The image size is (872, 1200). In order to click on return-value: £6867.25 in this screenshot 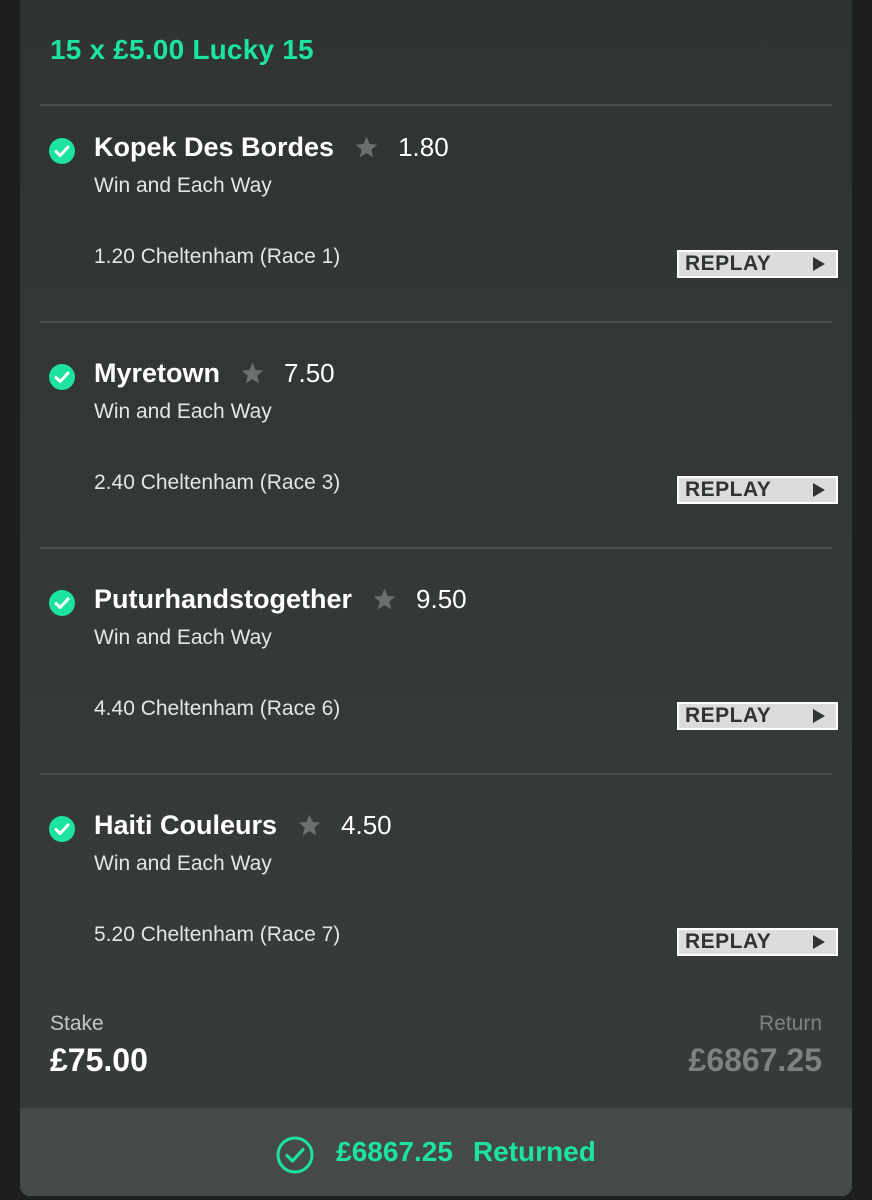, I will do `click(755, 1060)`.